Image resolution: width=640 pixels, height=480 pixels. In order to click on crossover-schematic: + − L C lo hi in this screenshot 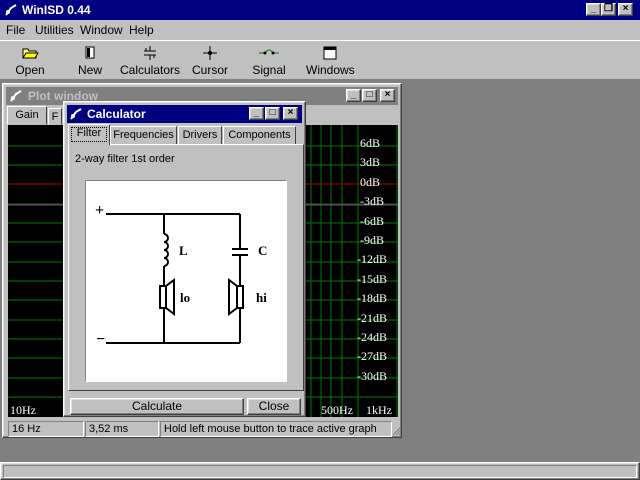, I will do `click(186, 281)`.